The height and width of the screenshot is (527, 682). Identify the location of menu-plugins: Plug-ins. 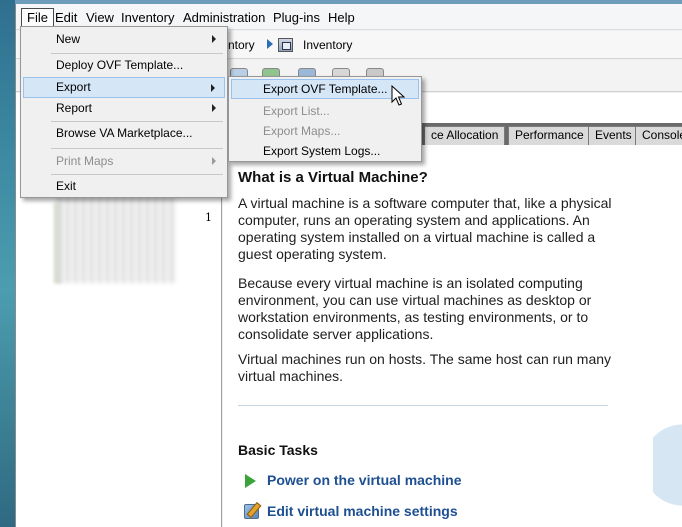
(296, 17).